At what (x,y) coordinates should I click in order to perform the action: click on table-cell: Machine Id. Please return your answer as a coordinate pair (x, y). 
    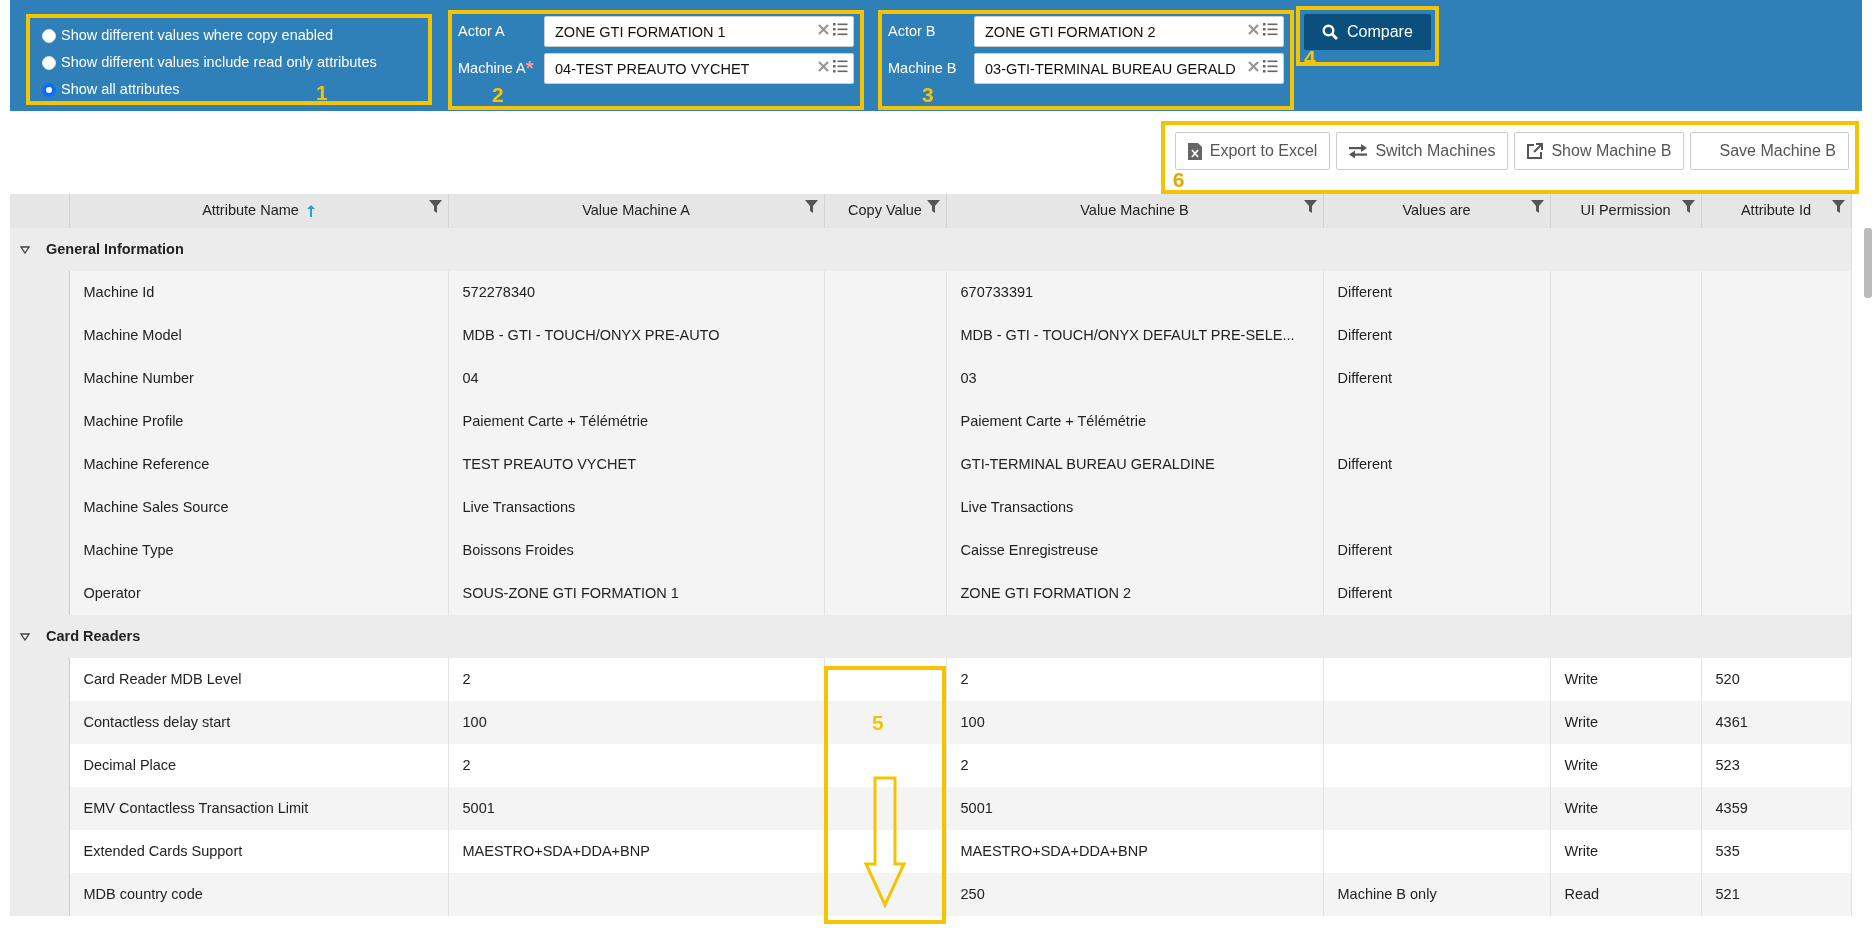
    Looking at the image, I should click on (258, 292).